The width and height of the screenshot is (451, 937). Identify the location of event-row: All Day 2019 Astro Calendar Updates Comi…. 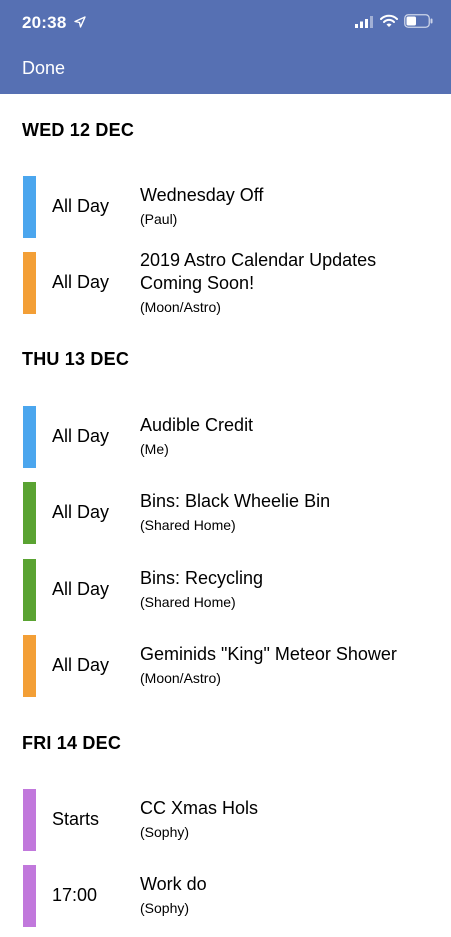
(225, 282).